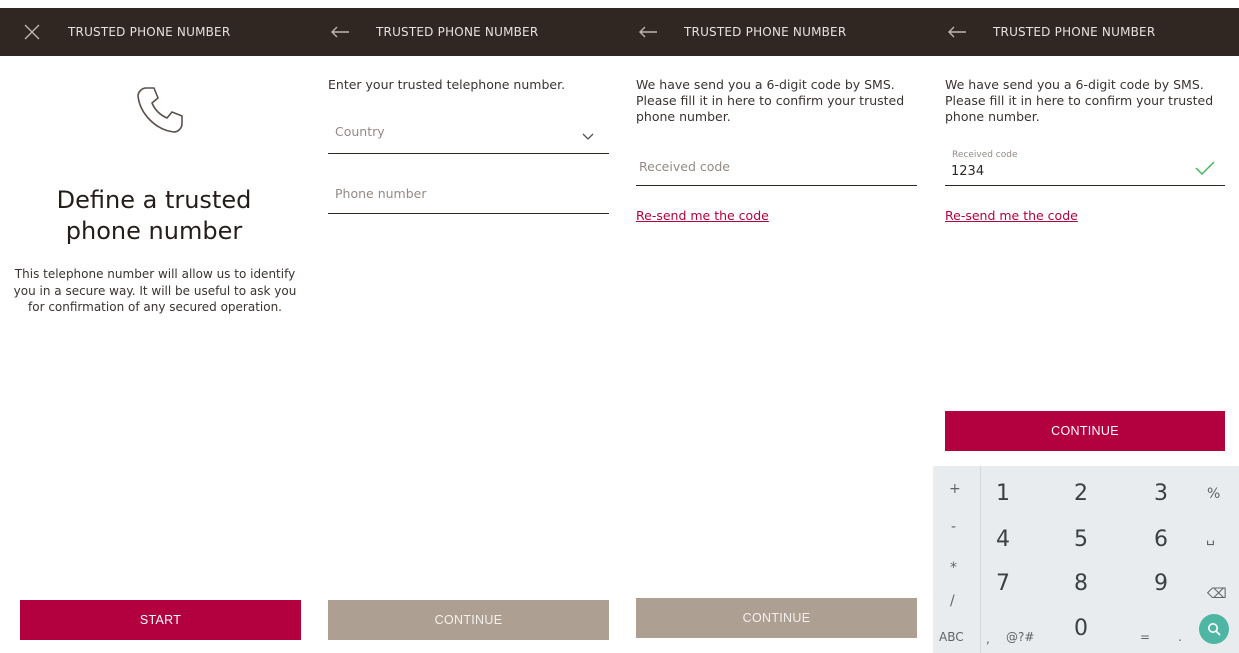 Image resolution: width=1239 pixels, height=653 pixels. What do you see at coordinates (968, 171) in the screenshot?
I see `code-value: 1234` at bounding box center [968, 171].